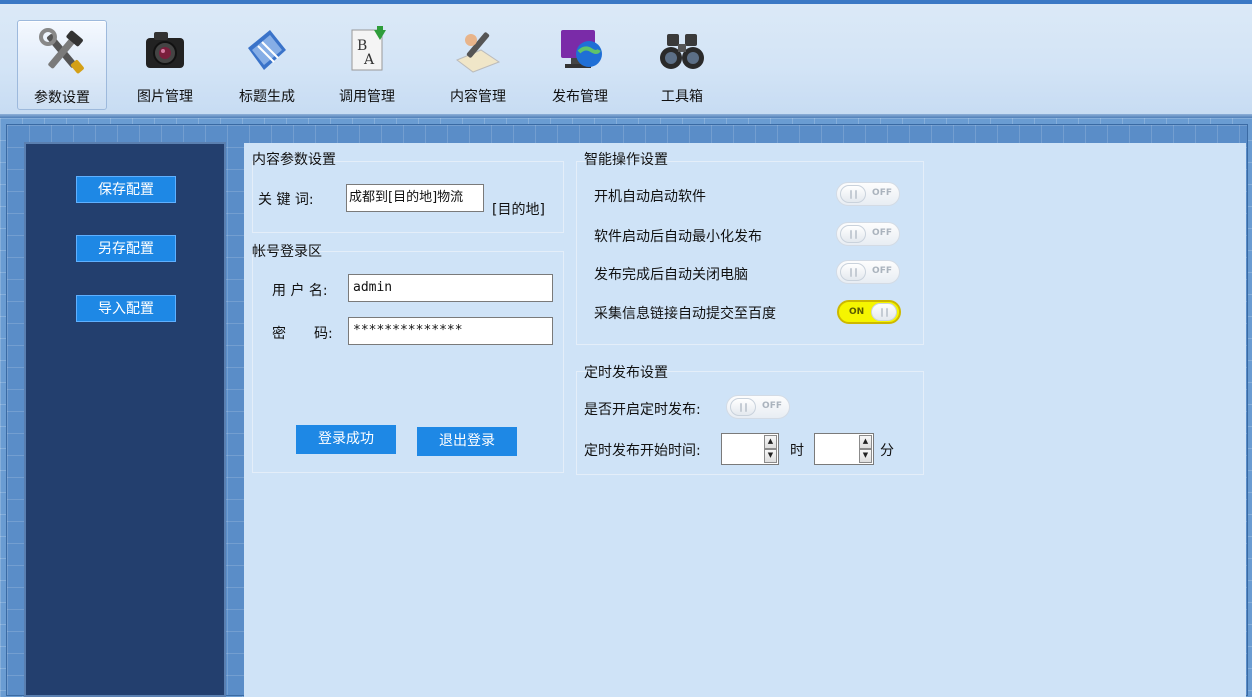  What do you see at coordinates (865, 456) in the screenshot?
I see `minute-down-arrow-icon: ▼` at bounding box center [865, 456].